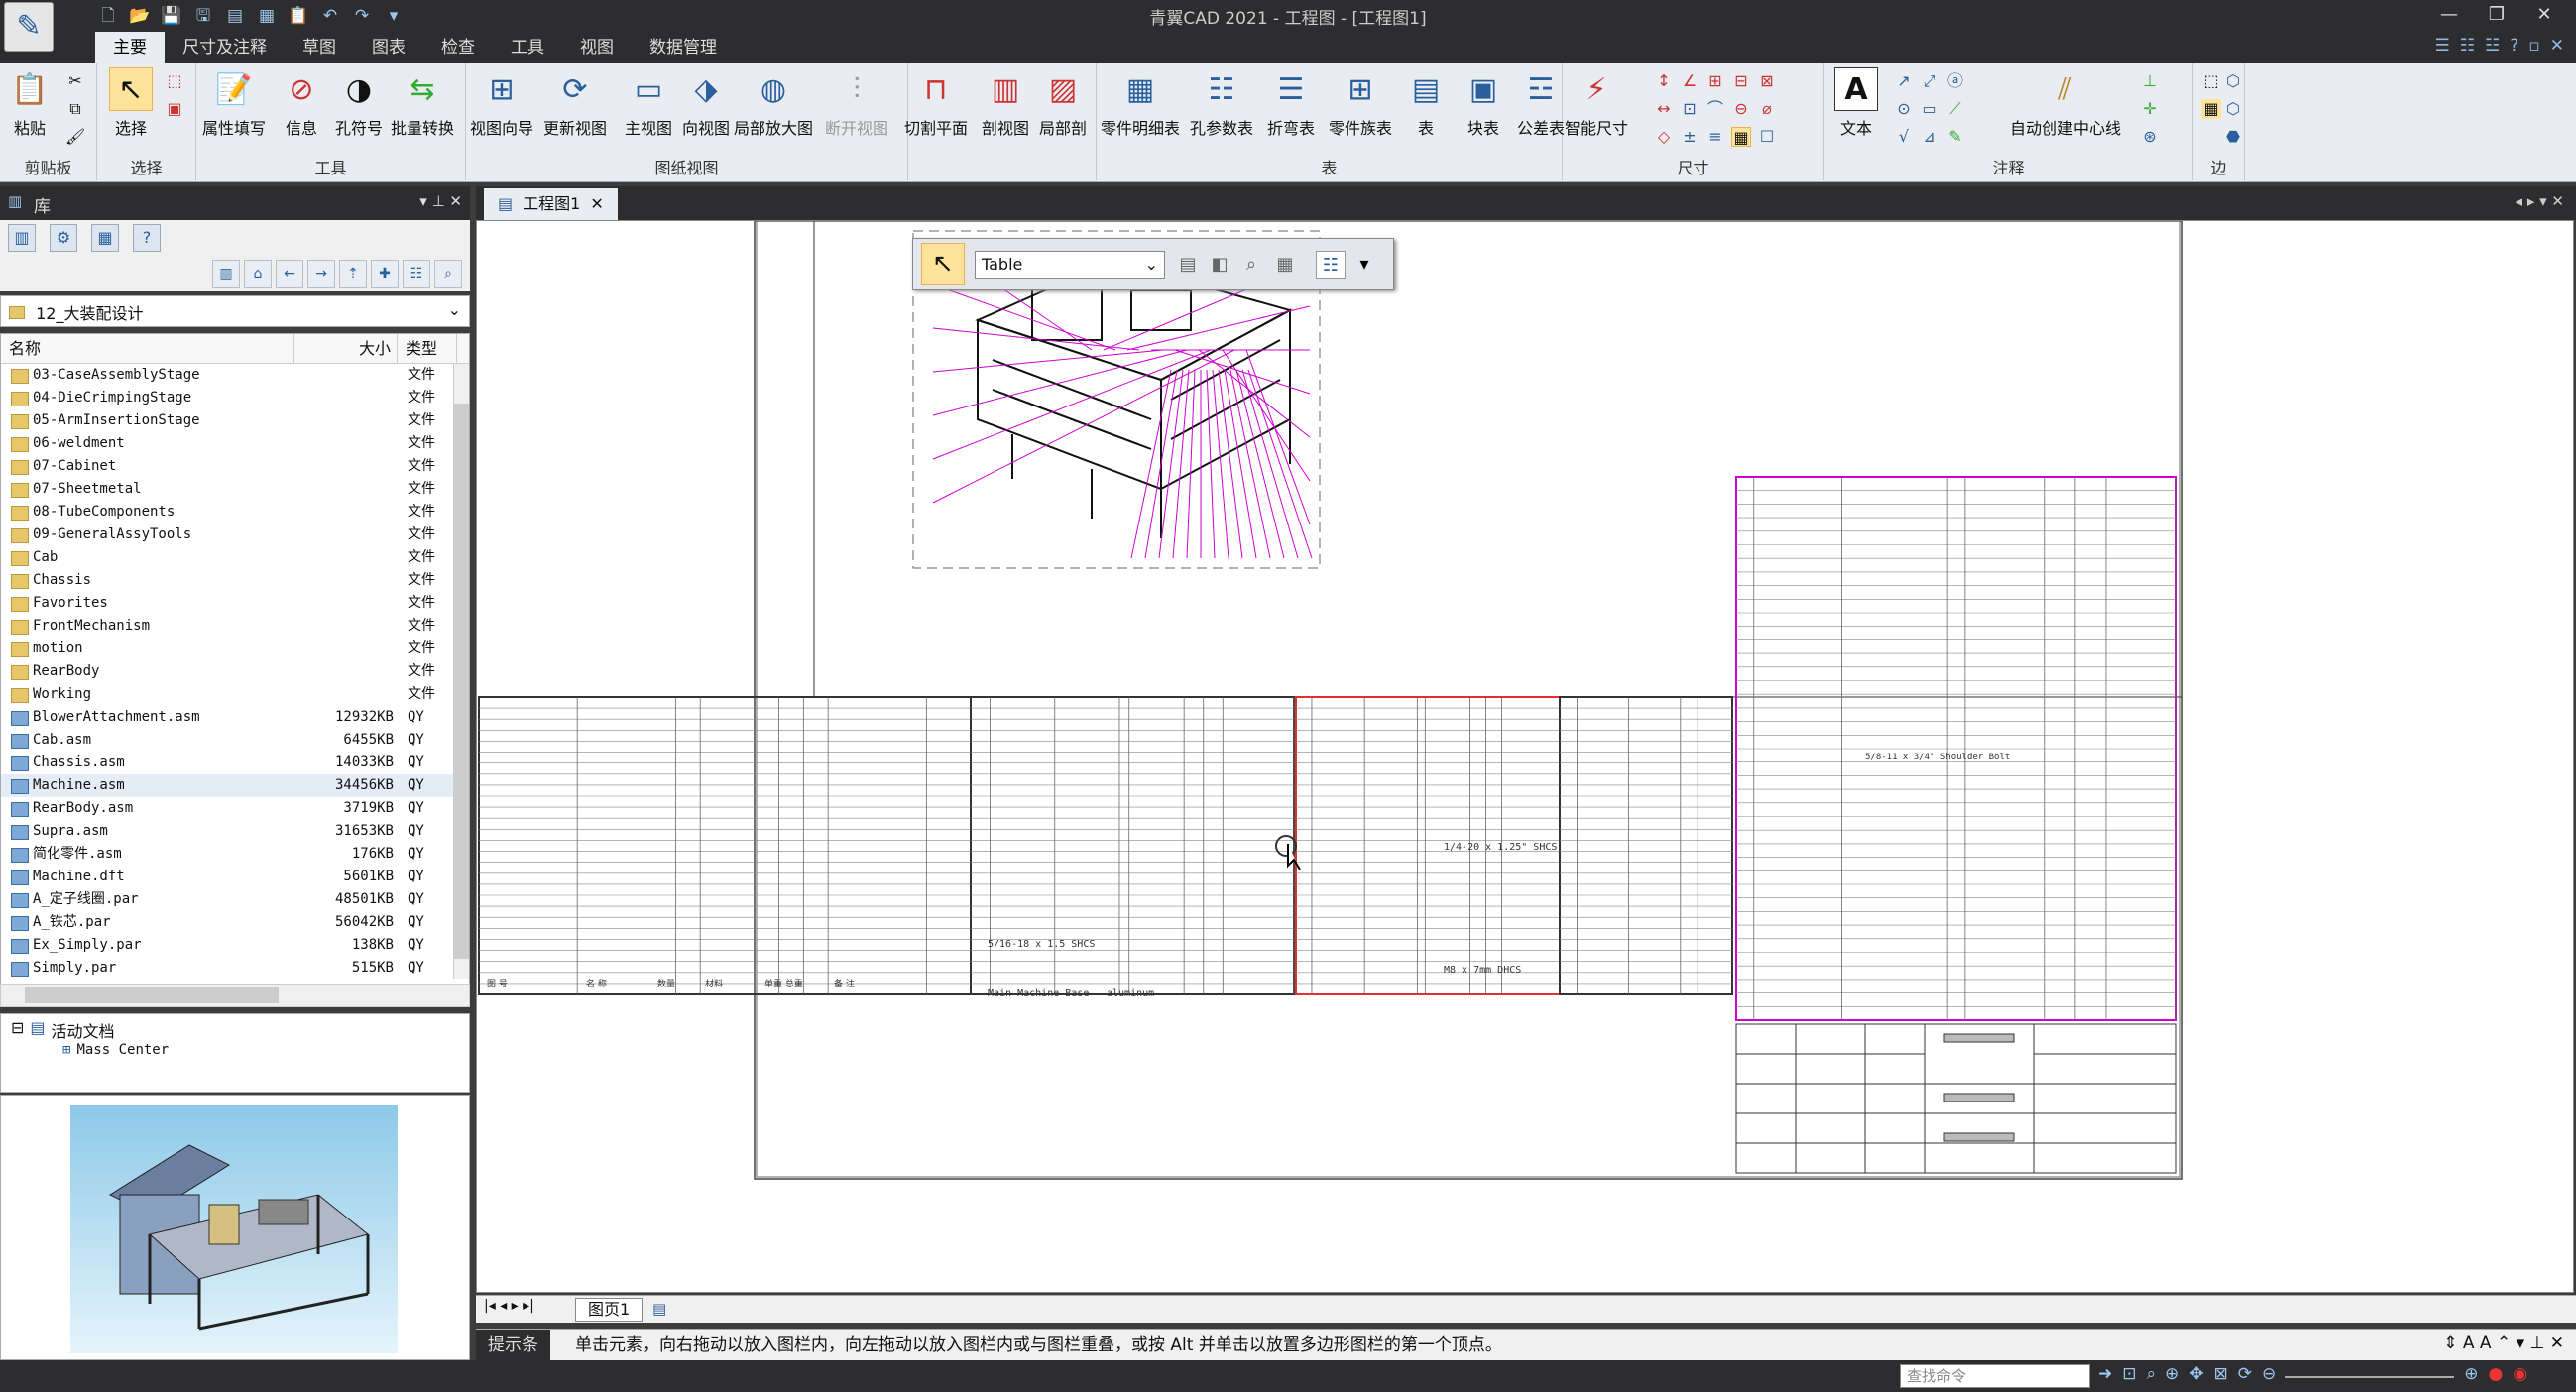 This screenshot has width=2576, height=1392. What do you see at coordinates (235, 649) in the screenshot?
I see `file-row: motion 文件` at bounding box center [235, 649].